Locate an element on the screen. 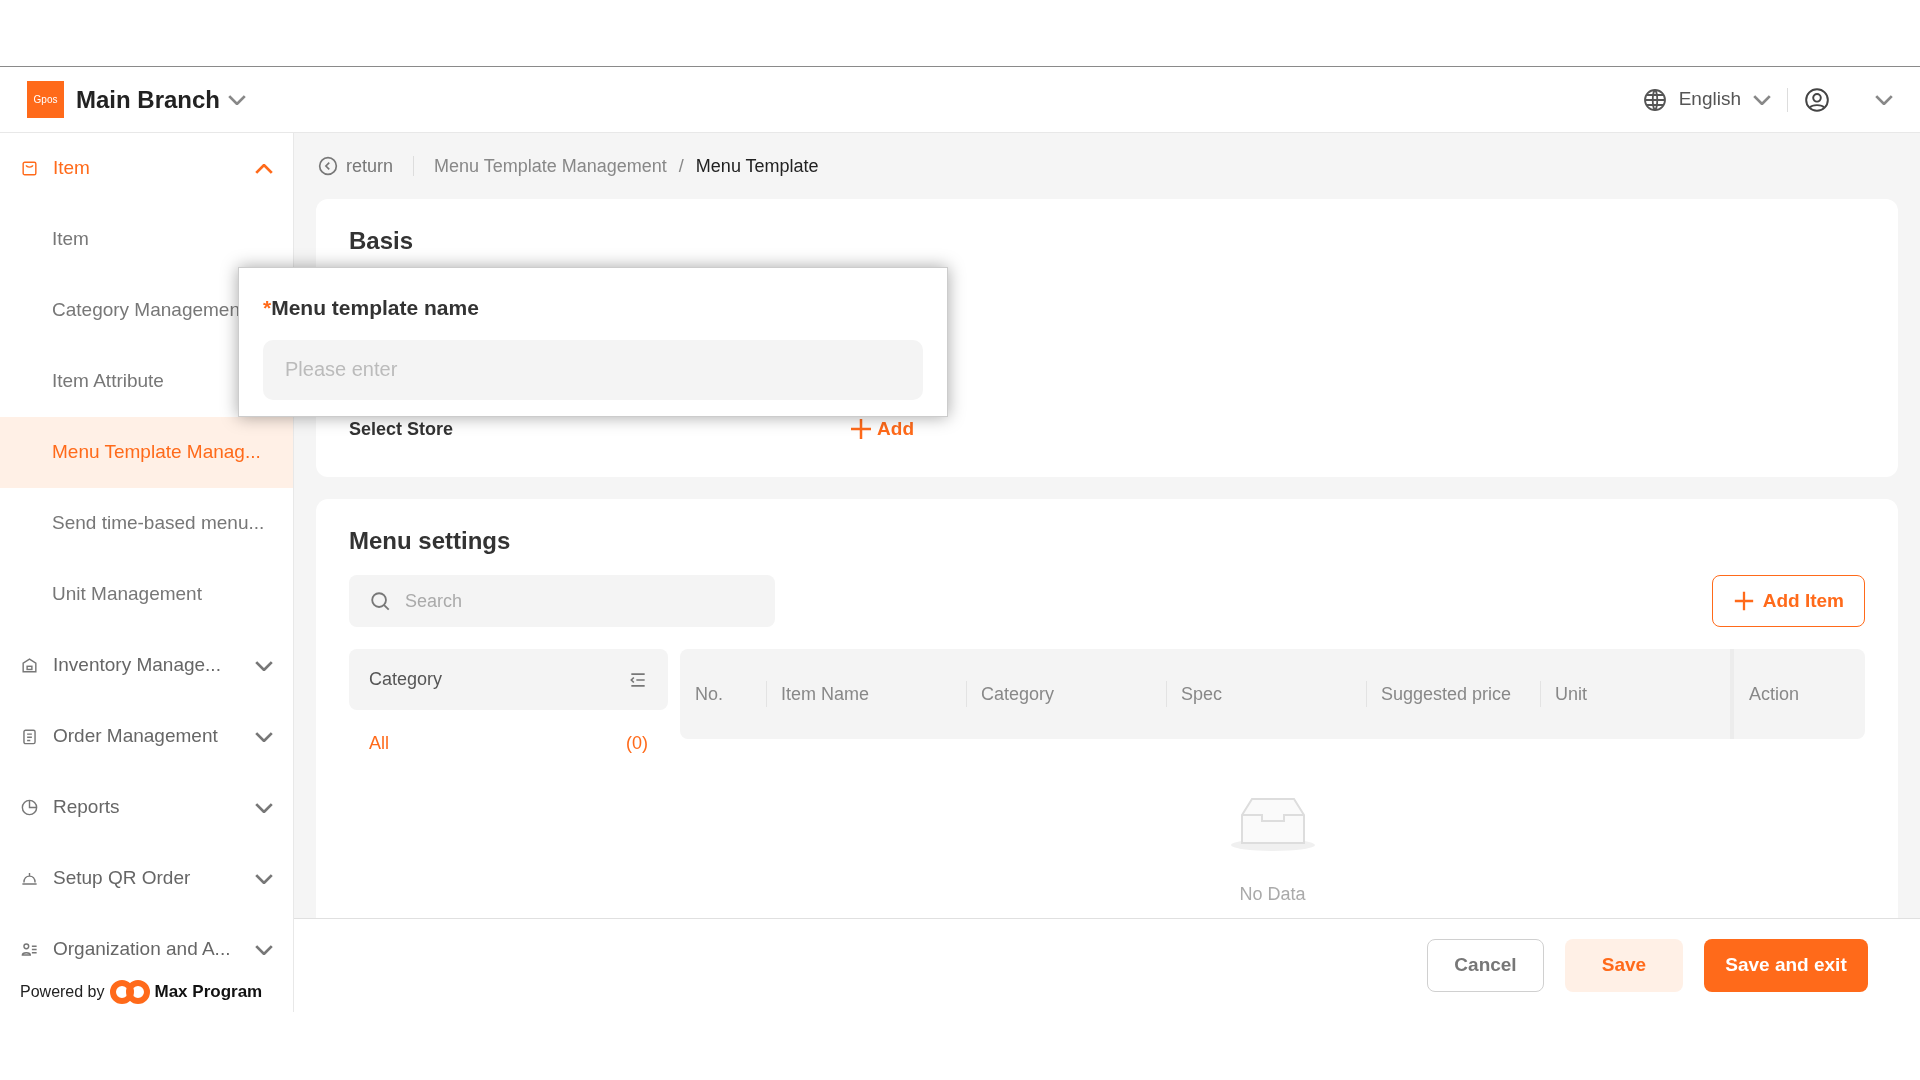  language-selector: English is located at coordinates (1709, 99).